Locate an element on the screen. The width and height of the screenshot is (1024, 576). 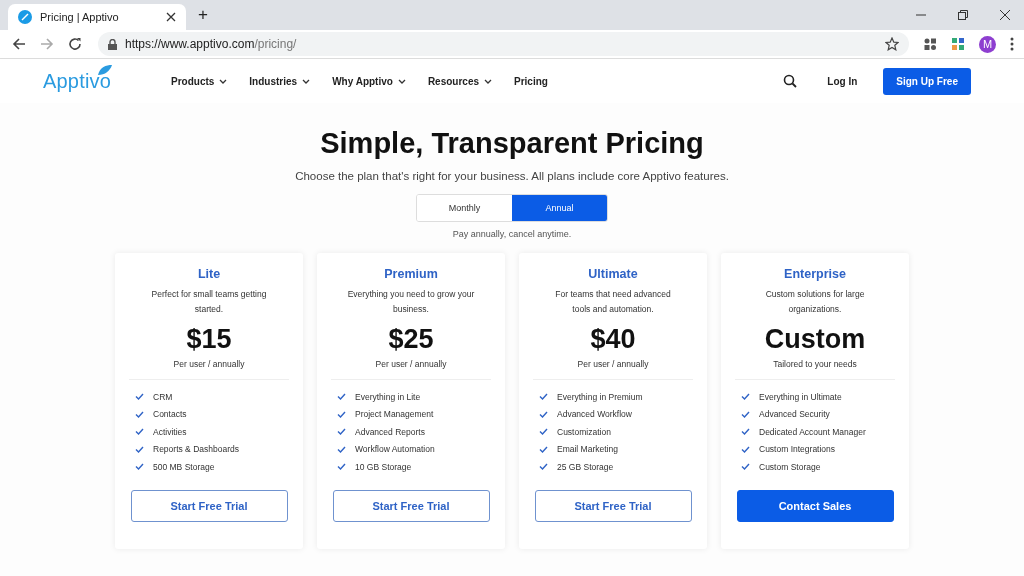
feature-text: Contacts is located at coordinates (170, 414).